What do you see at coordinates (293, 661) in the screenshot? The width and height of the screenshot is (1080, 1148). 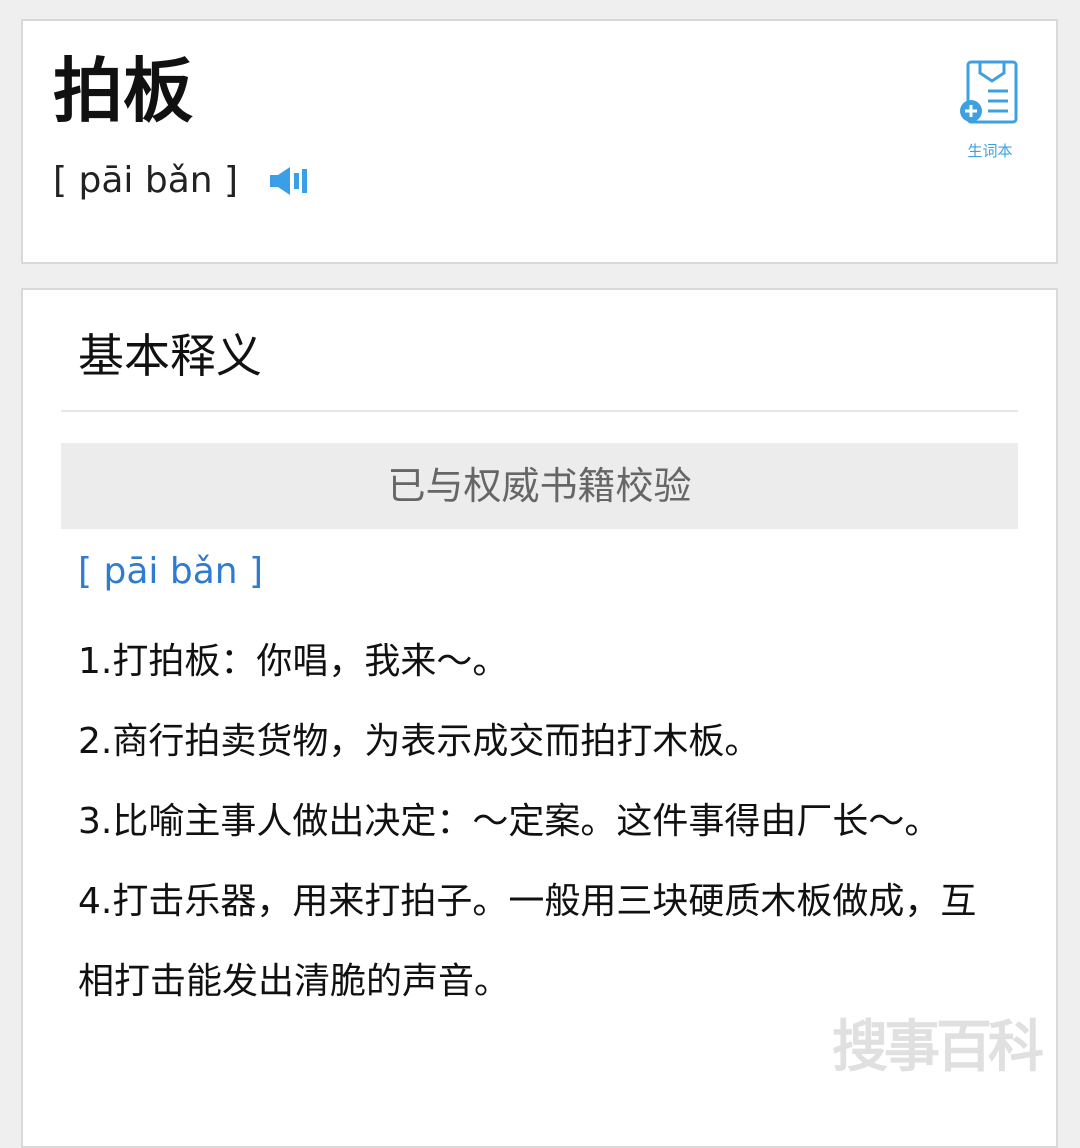 I see `definition-item: 1.打拍板：你唱，我来～。` at bounding box center [293, 661].